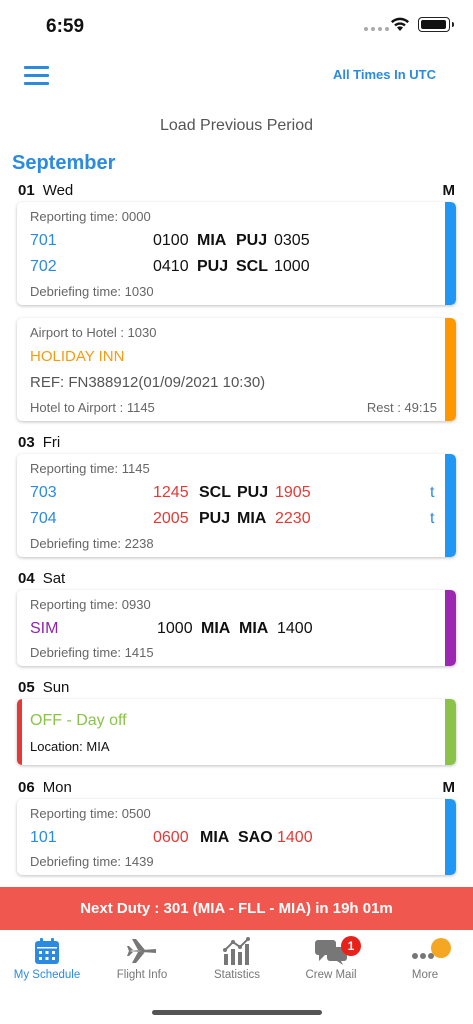 The image size is (473, 1024). What do you see at coordinates (142, 975) in the screenshot?
I see `tab-label: Flight Info` at bounding box center [142, 975].